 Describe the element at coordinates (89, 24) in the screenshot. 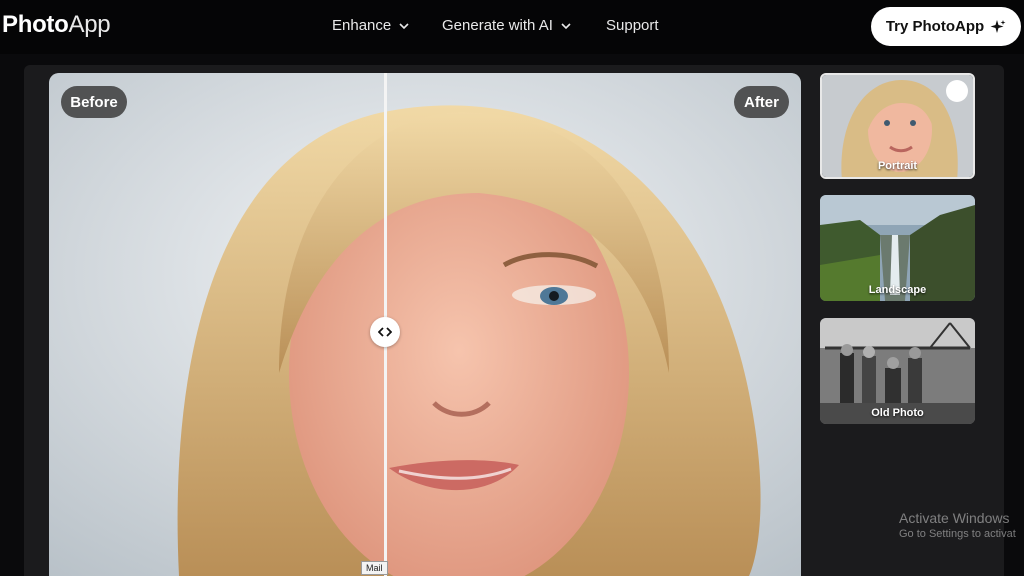

I see `logo-thin-text: App` at that location.